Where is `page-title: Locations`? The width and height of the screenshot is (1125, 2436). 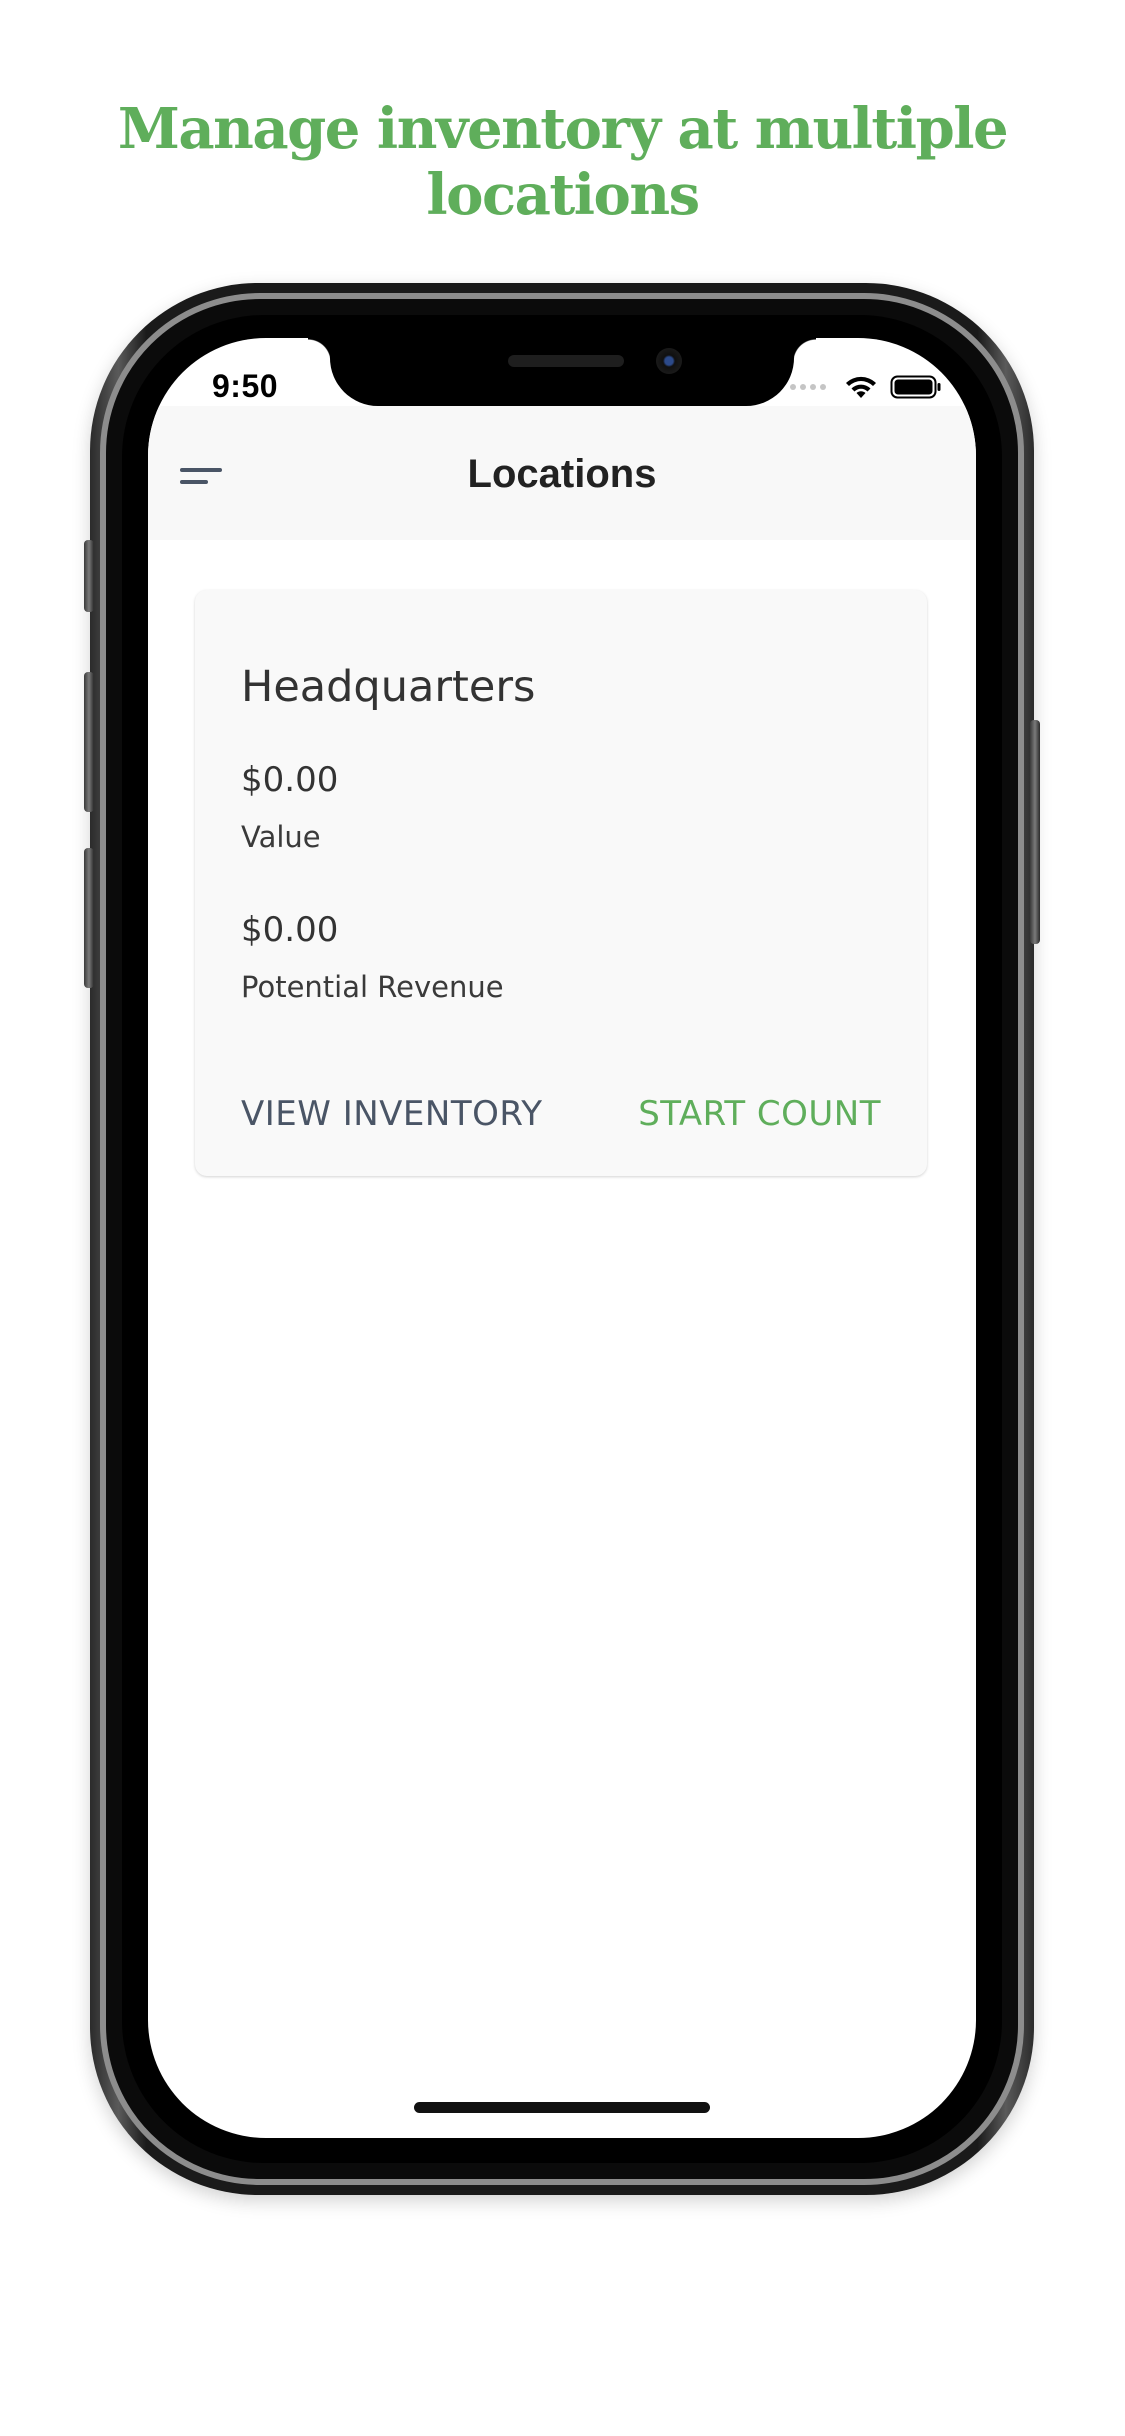 page-title: Locations is located at coordinates (562, 474).